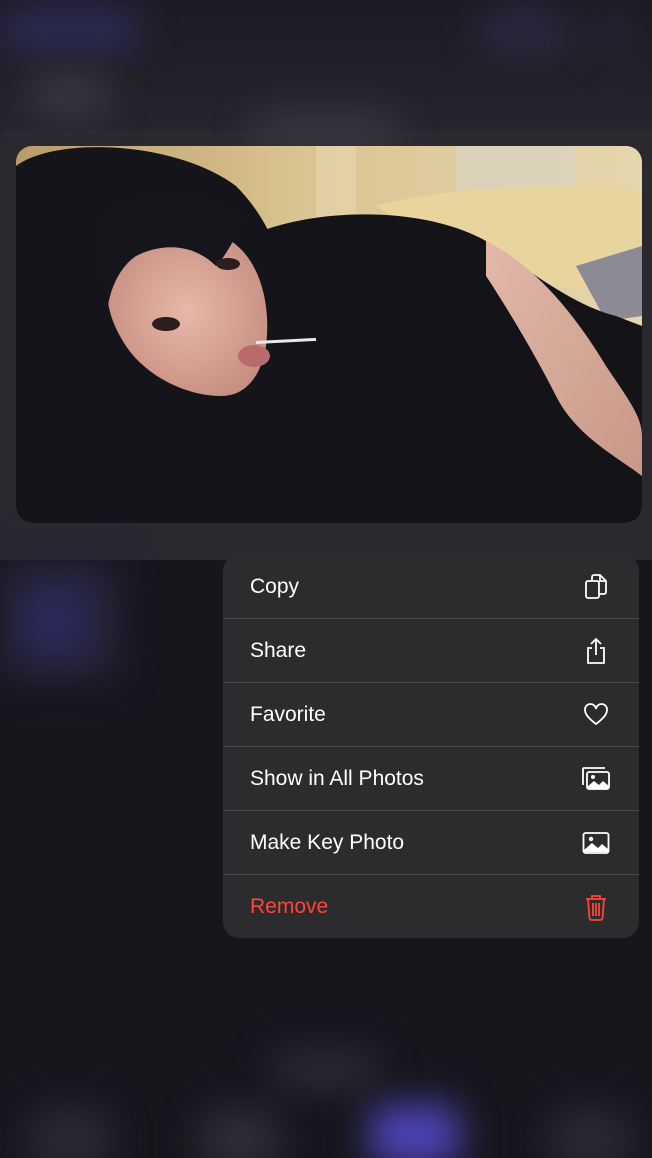 The image size is (652, 1158). Describe the element at coordinates (278, 650) in the screenshot. I see `menu-item-label: Share` at that location.